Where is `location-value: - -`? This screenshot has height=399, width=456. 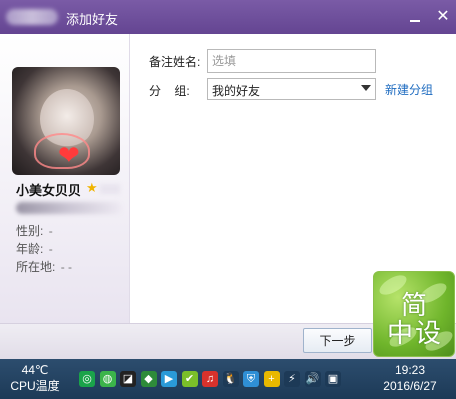
location-value: - - is located at coordinates (66, 267).